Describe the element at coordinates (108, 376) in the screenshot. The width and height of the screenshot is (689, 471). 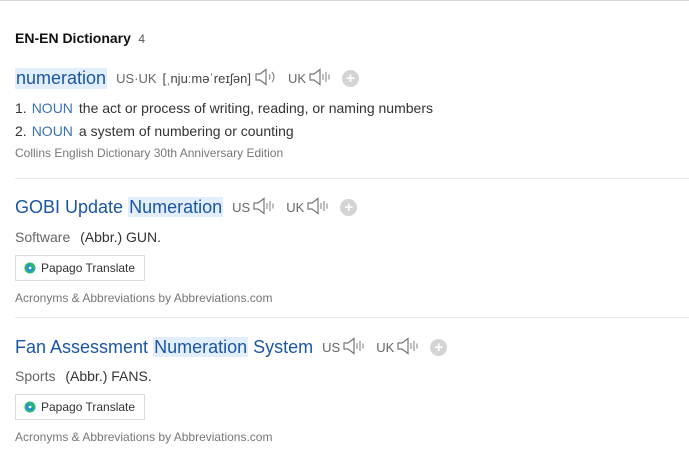
I see `abbr-meaning: (Abbr.) FANS.` at that location.